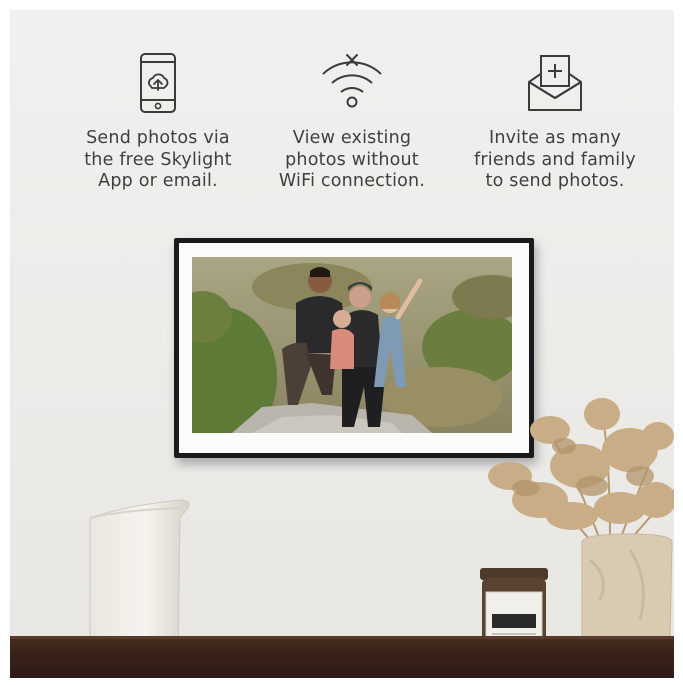  I want to click on envelope-plus-icon, so click(555, 83).